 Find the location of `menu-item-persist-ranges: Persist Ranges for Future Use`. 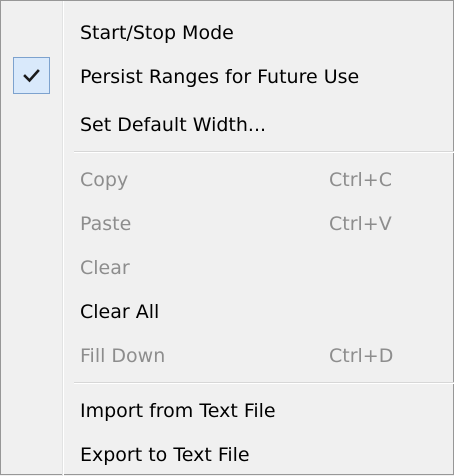

menu-item-persist-ranges: Persist Ranges for Future Use is located at coordinates (227, 77).